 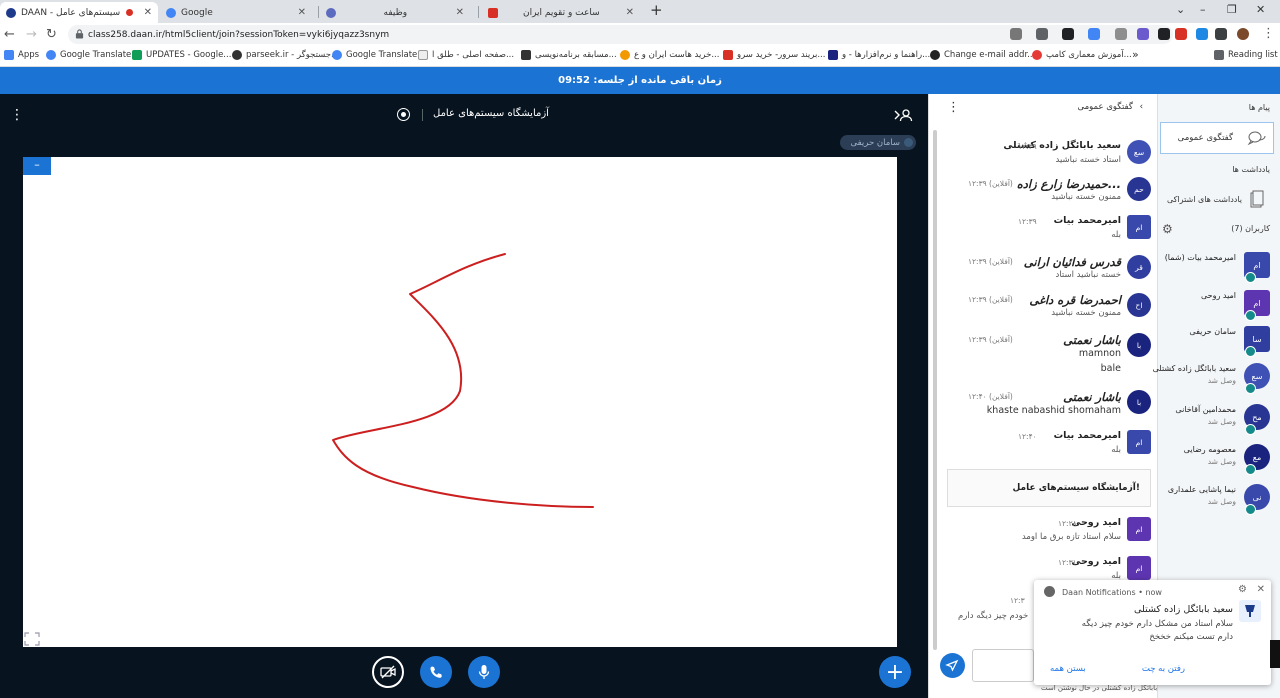 I want to click on actions-plus-button: +, so click(x=895, y=672).